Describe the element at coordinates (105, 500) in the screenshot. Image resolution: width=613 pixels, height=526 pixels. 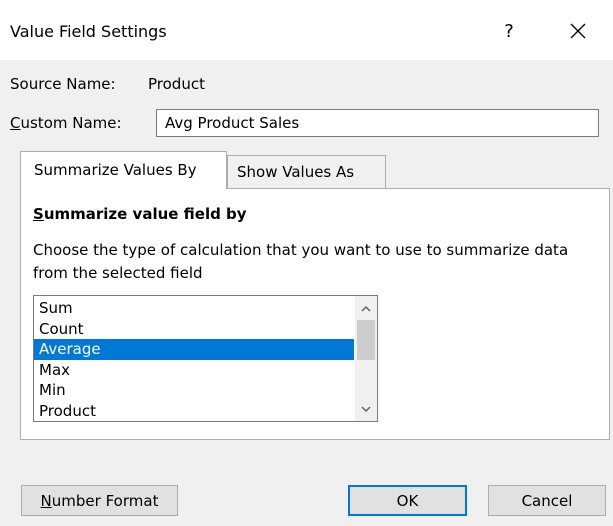
I see `number-format-label: umber Format` at that location.